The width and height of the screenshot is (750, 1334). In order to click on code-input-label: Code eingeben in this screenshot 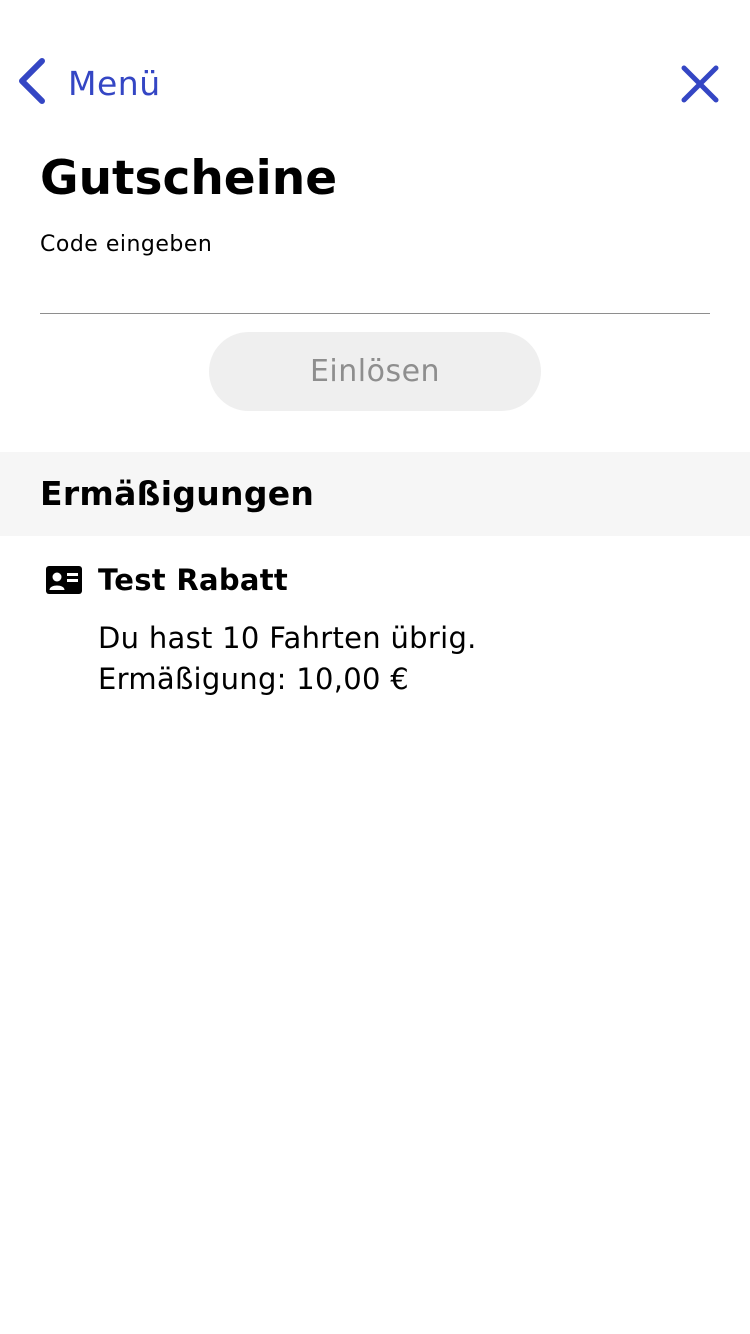, I will do `click(126, 244)`.